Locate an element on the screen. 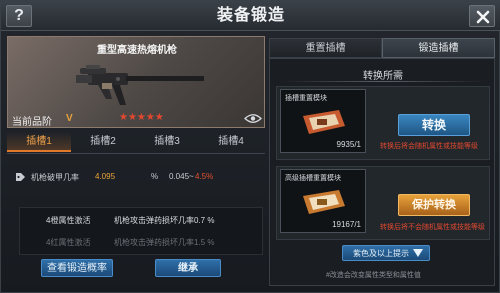 The image size is (500, 293). tab-slot-3: 插槽3 is located at coordinates (167, 142).